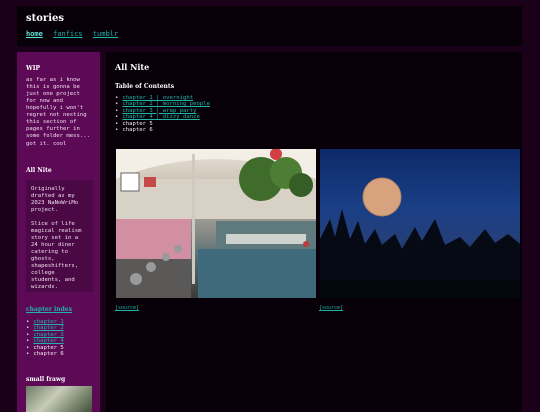  I want to click on main-nav: home fanfics tumblr, so click(75, 34).